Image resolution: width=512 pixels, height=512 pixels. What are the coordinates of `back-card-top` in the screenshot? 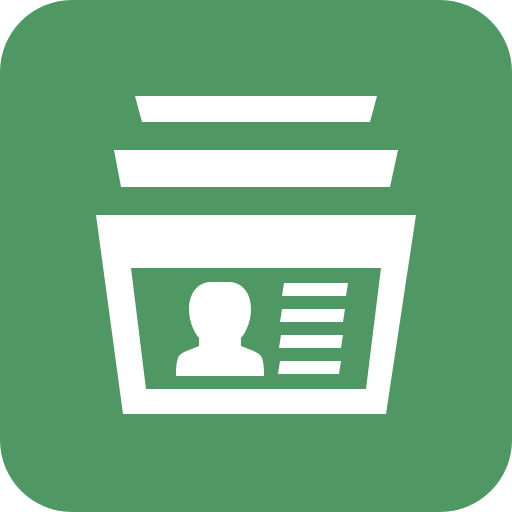 It's located at (256, 109).